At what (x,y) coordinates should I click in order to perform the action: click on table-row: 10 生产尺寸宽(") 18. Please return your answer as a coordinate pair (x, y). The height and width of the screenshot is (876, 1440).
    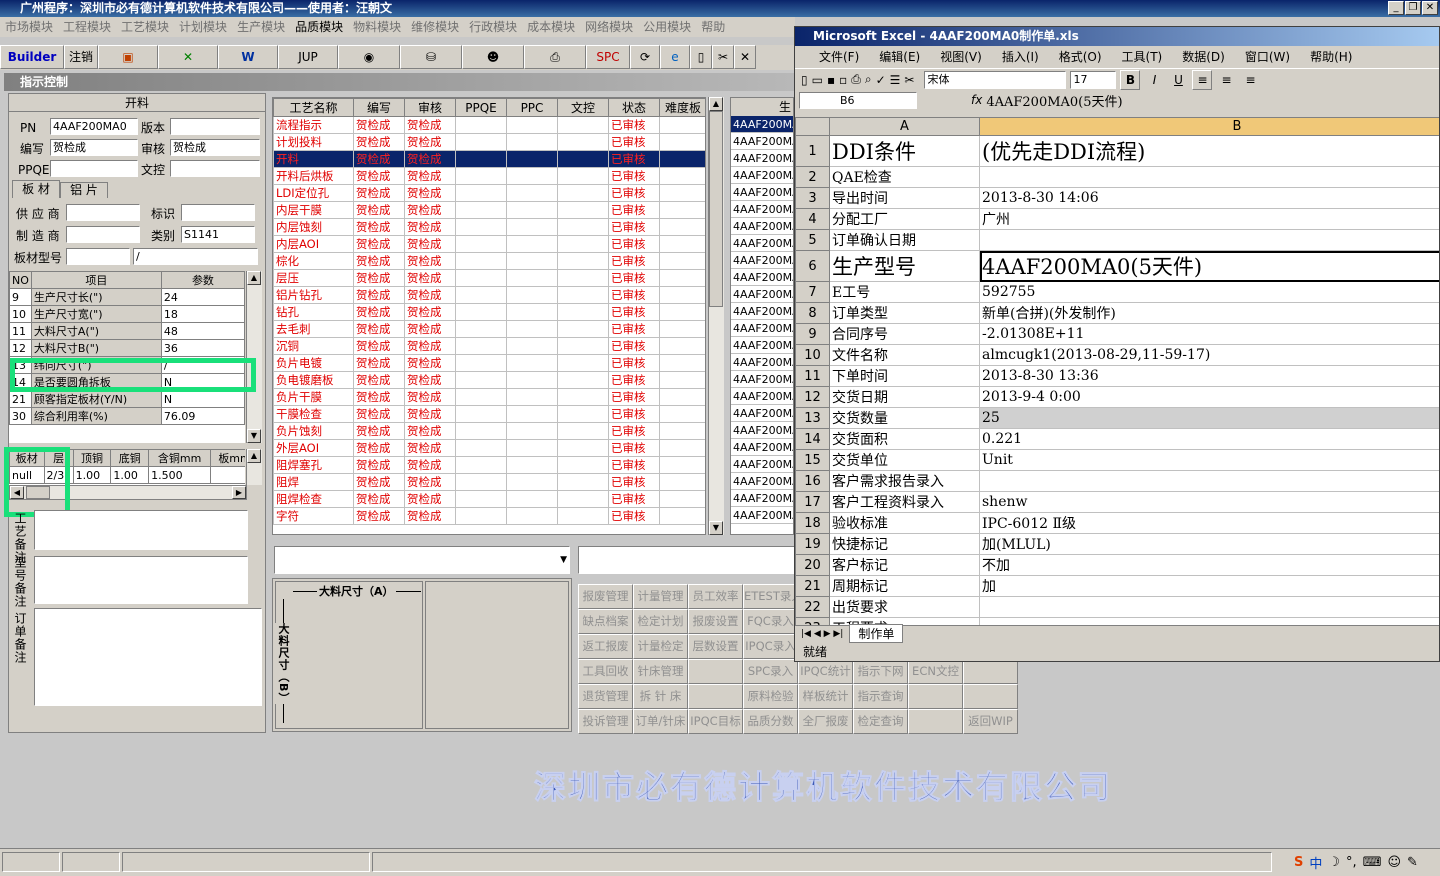
    Looking at the image, I should click on (127, 314).